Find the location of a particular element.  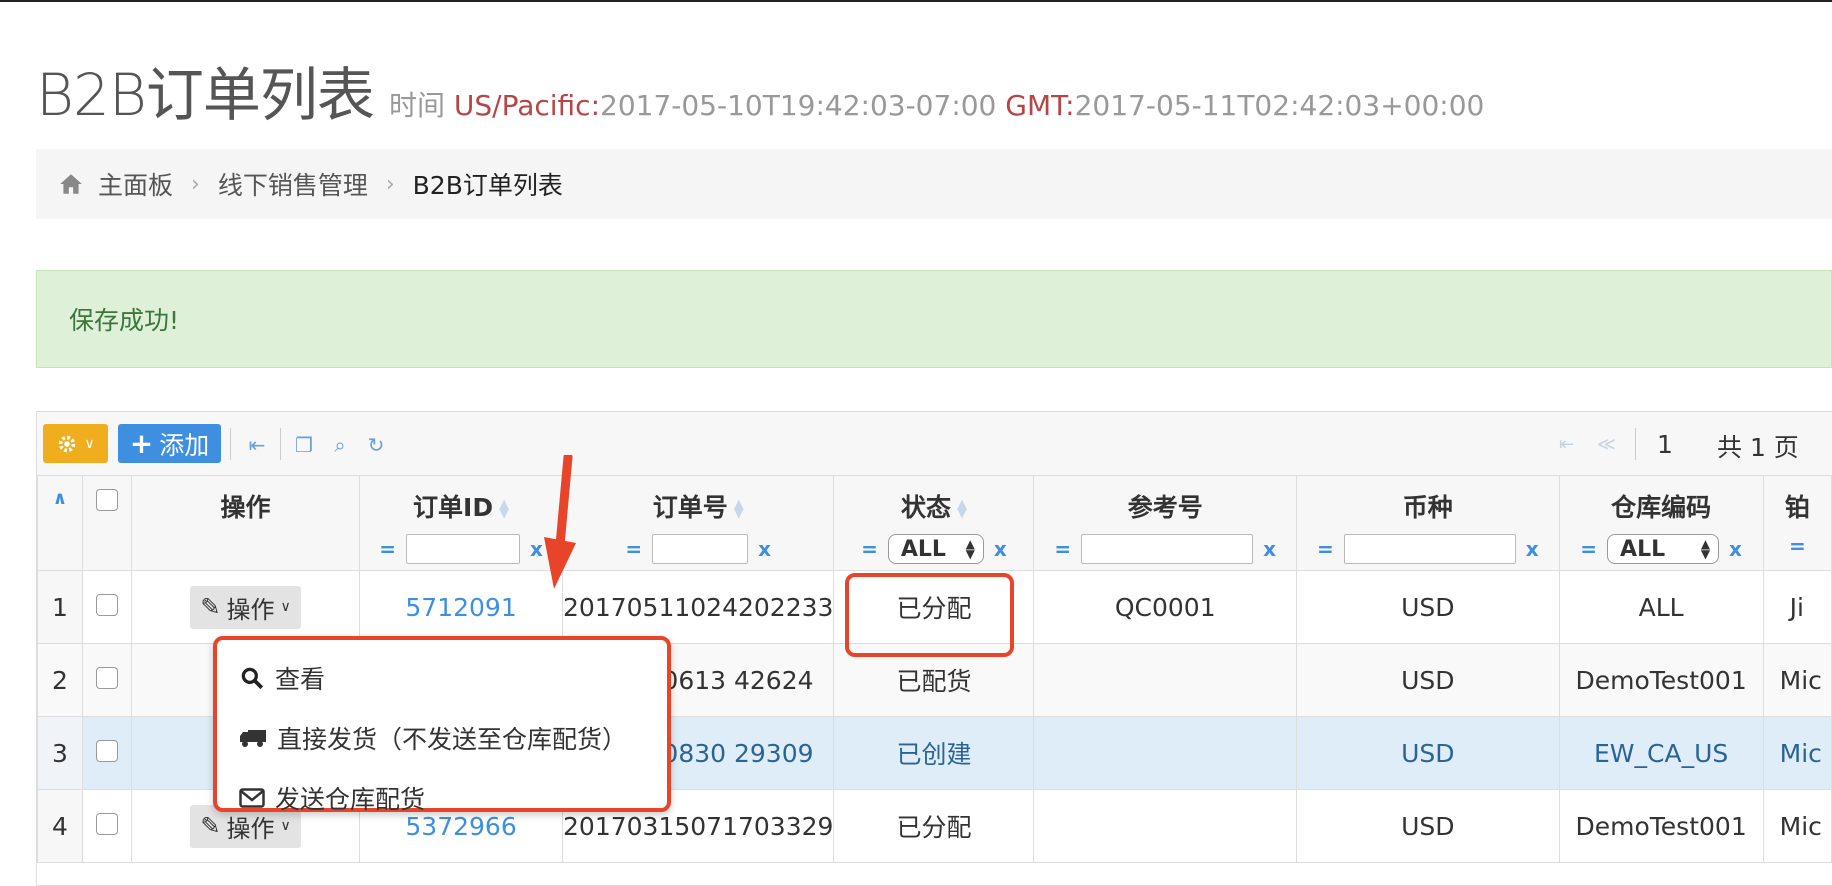

edit-icon: ✎ is located at coordinates (210, 607).